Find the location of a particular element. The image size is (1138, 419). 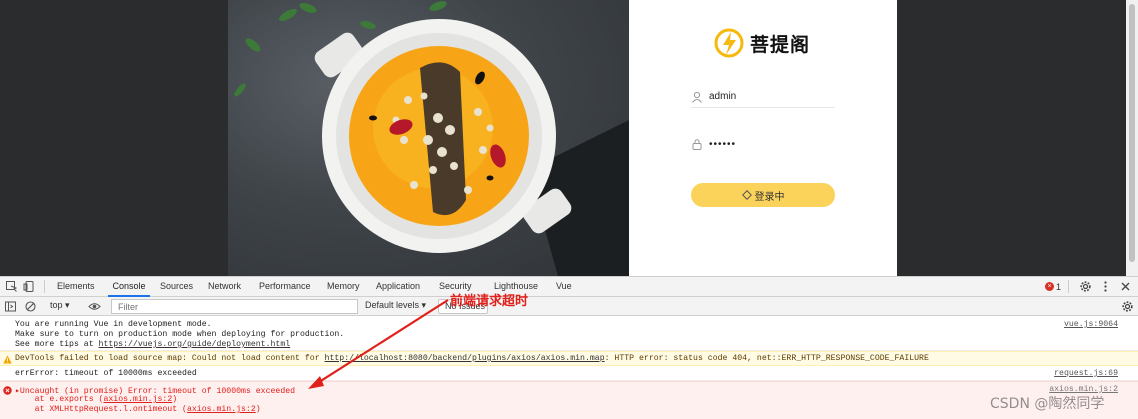

console-text: You are running Vue in development mode. is located at coordinates (113, 324).